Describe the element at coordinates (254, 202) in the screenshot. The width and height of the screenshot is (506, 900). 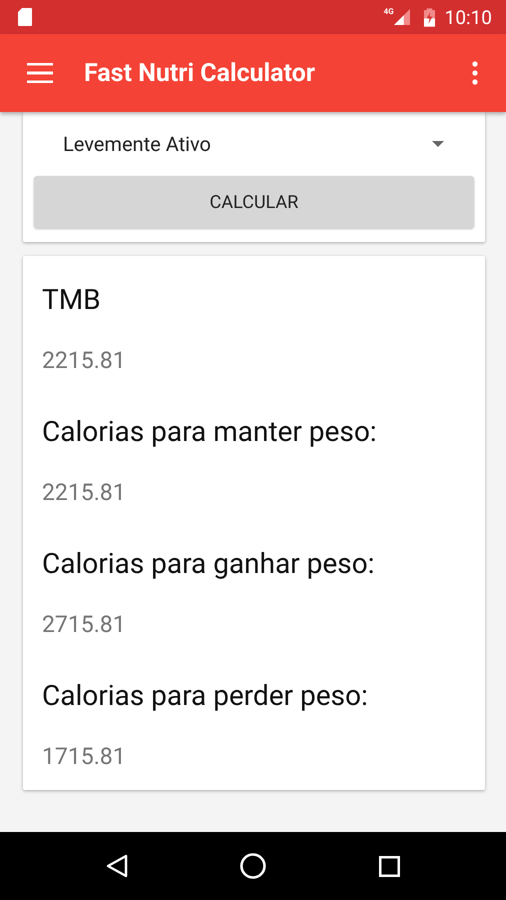
I see `calculate-button: CALCULAR` at that location.